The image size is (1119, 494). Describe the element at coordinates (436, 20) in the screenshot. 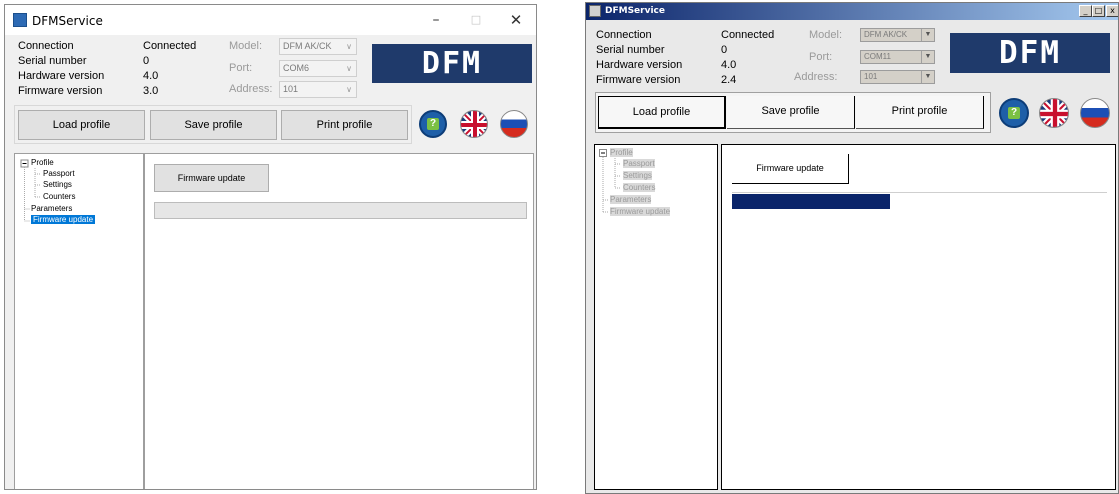

I see `minimize-button: –` at that location.